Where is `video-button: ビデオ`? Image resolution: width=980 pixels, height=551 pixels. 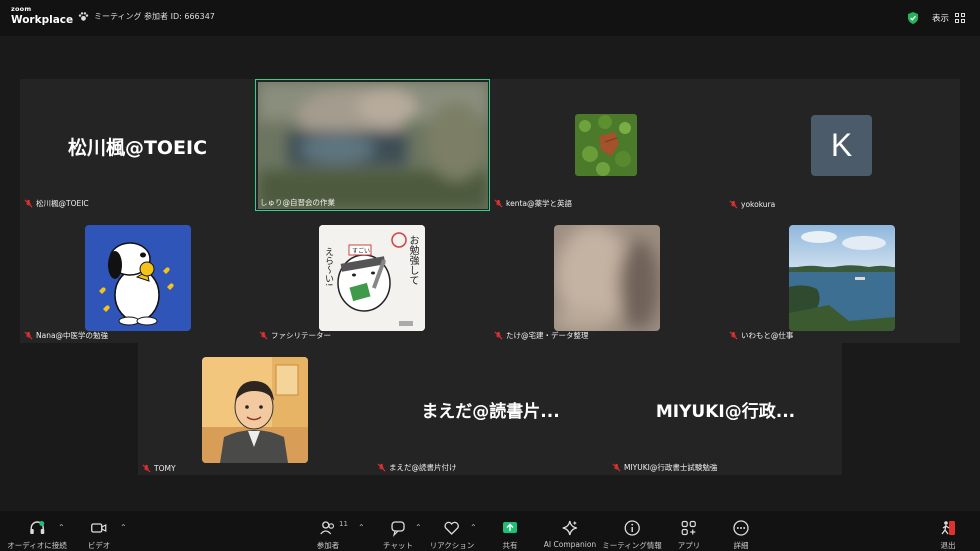
video-button: ビデオ is located at coordinates (99, 535).